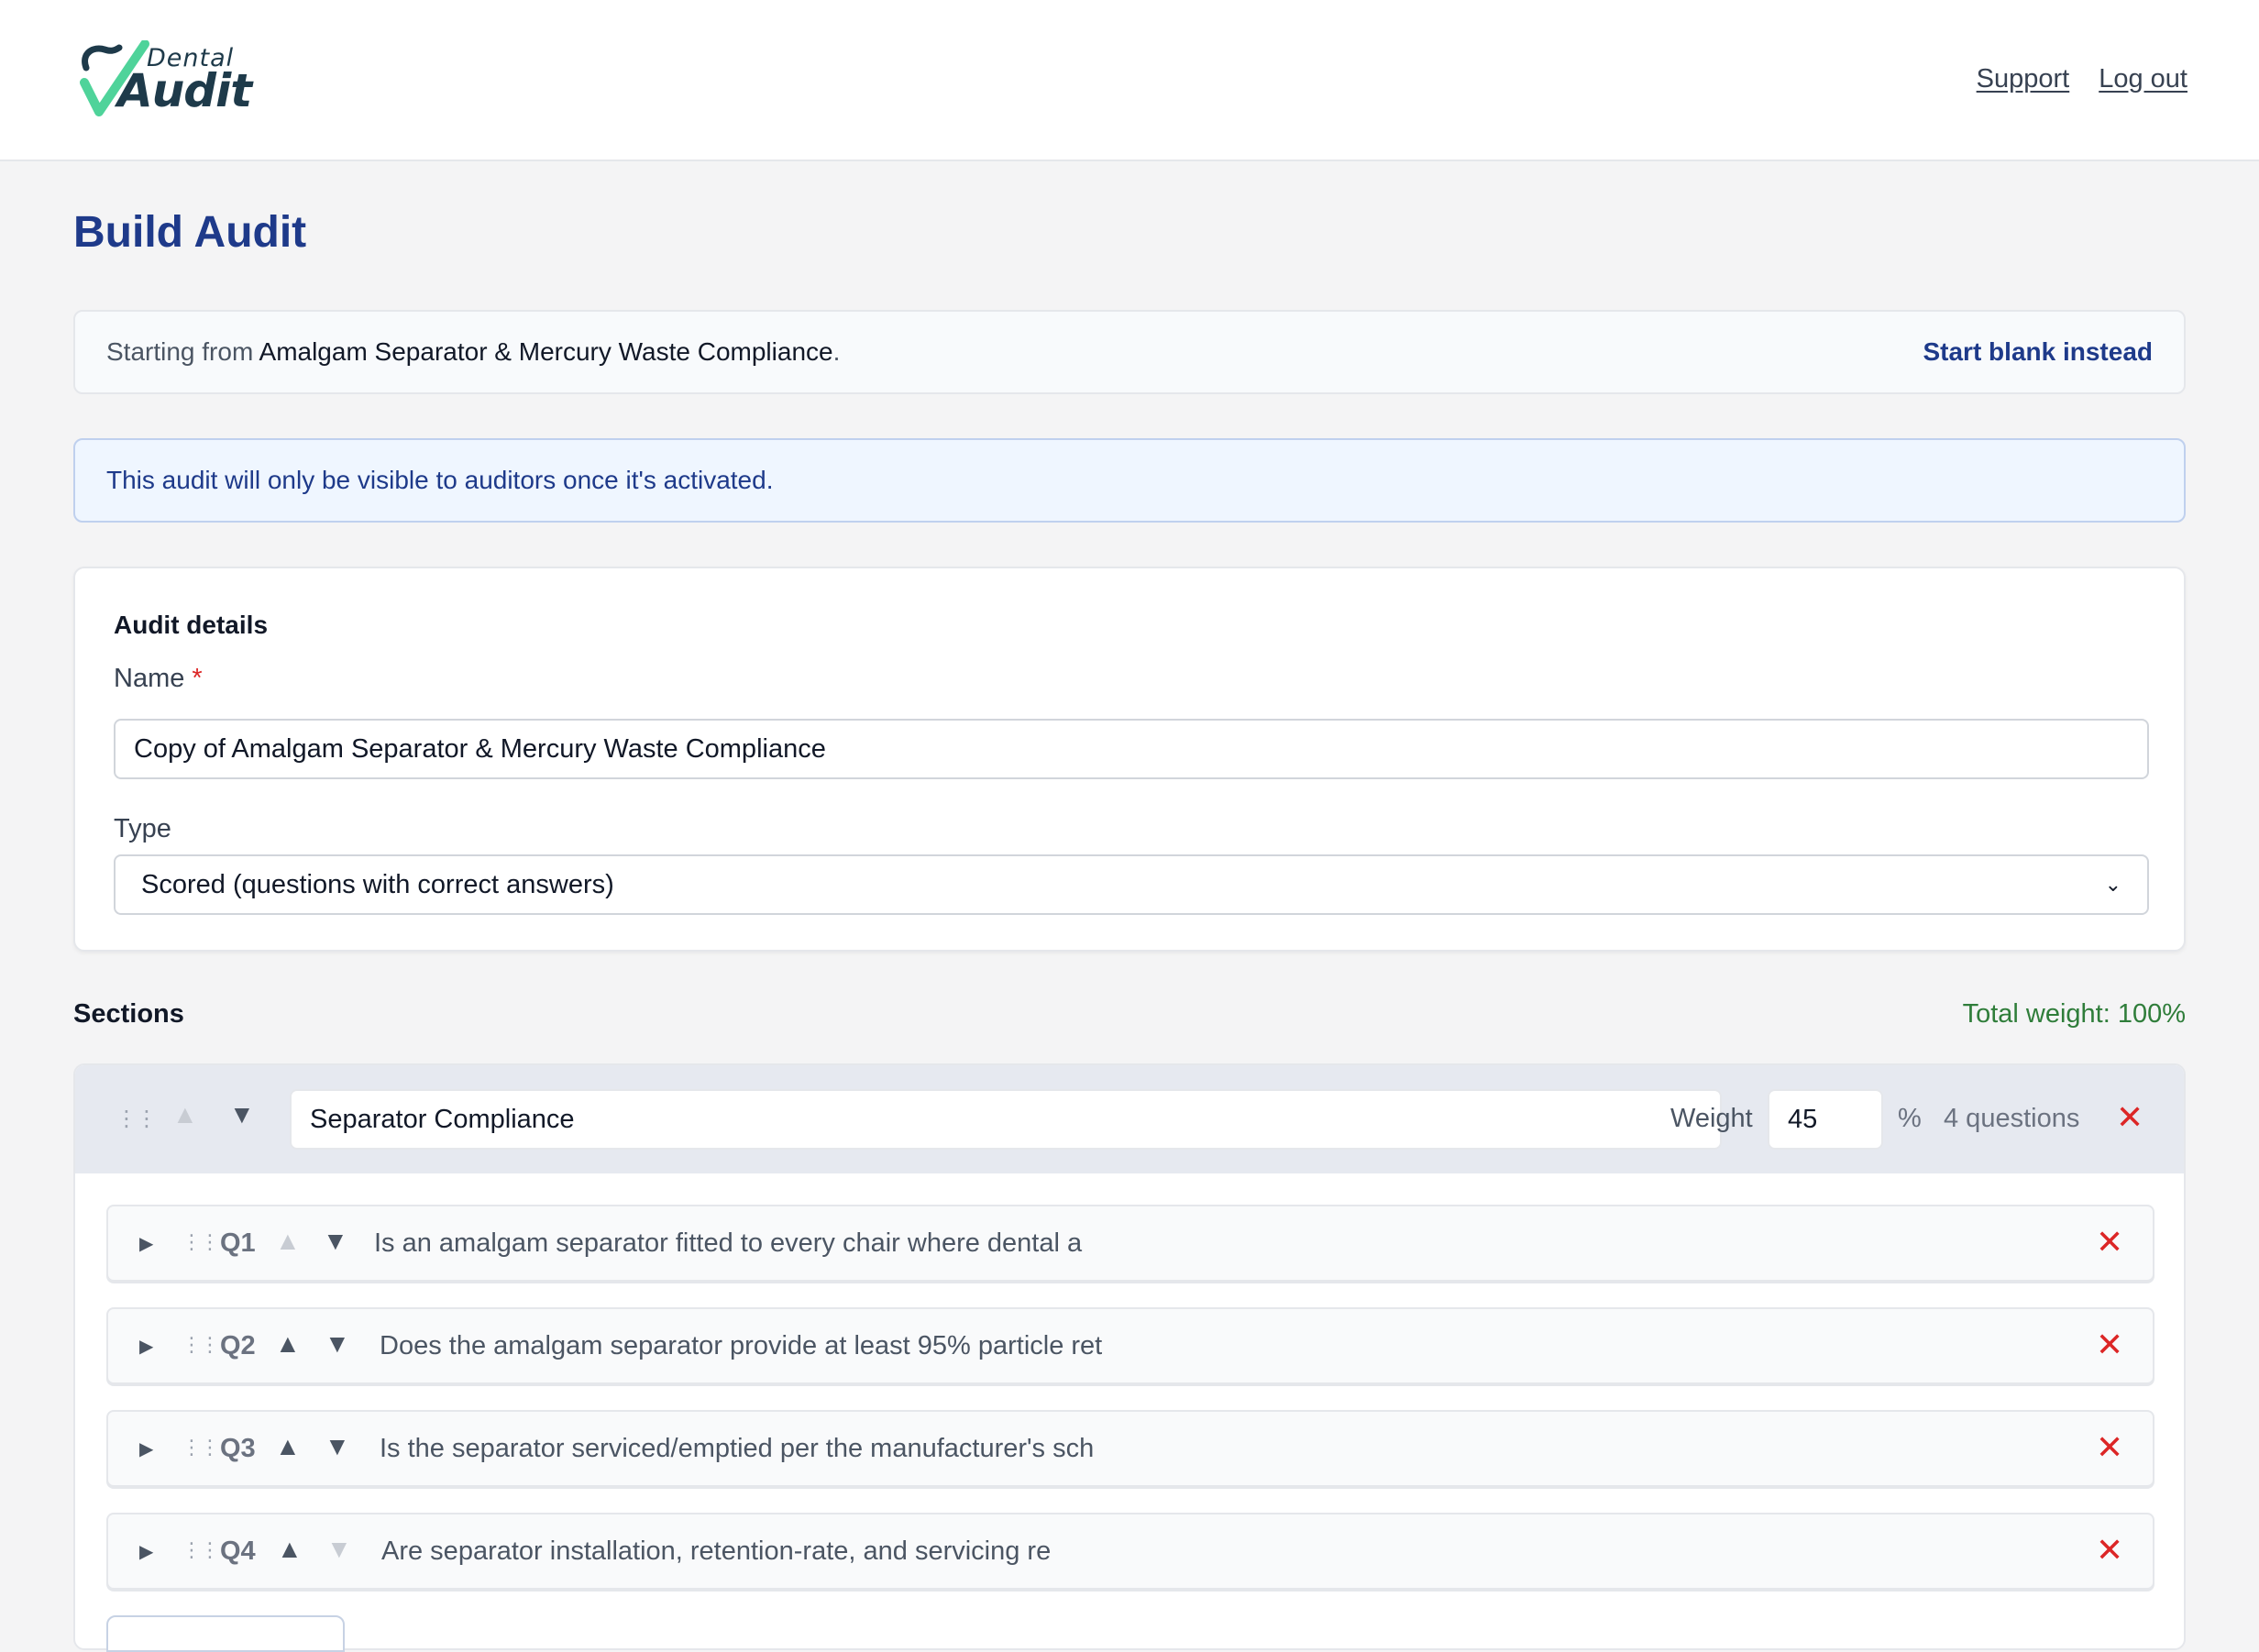 Image resolution: width=2259 pixels, height=1652 pixels. What do you see at coordinates (190, 232) in the screenshot?
I see `page-title: Build Audit` at bounding box center [190, 232].